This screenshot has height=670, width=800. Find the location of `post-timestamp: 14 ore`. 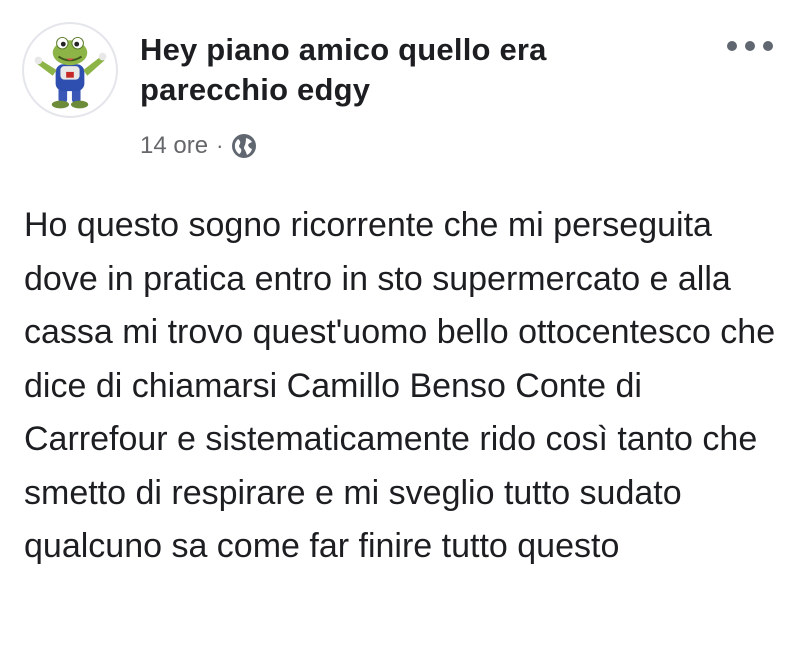

post-timestamp: 14 ore is located at coordinates (174, 146).